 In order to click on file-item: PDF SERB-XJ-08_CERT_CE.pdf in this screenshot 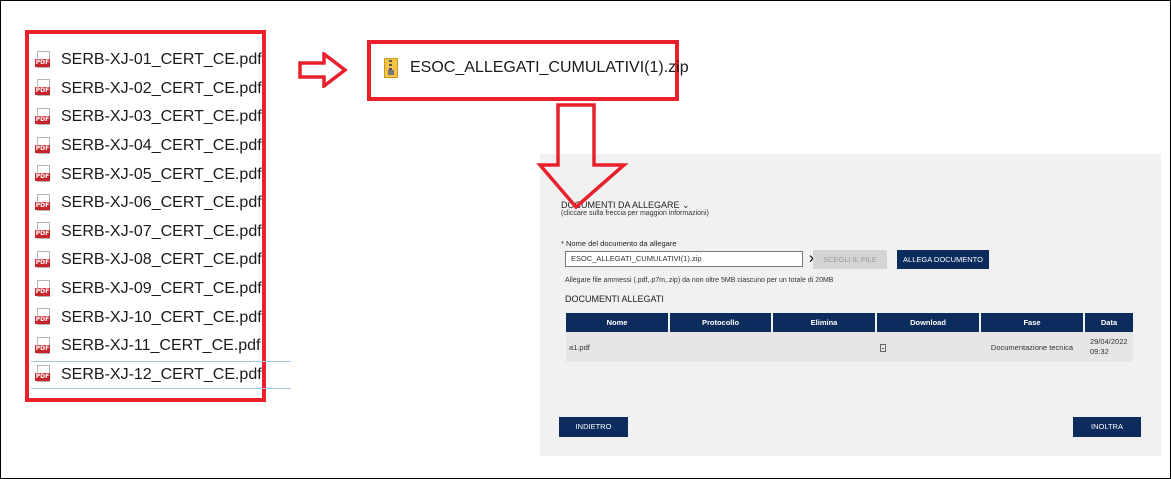, I will do `click(165, 260)`.